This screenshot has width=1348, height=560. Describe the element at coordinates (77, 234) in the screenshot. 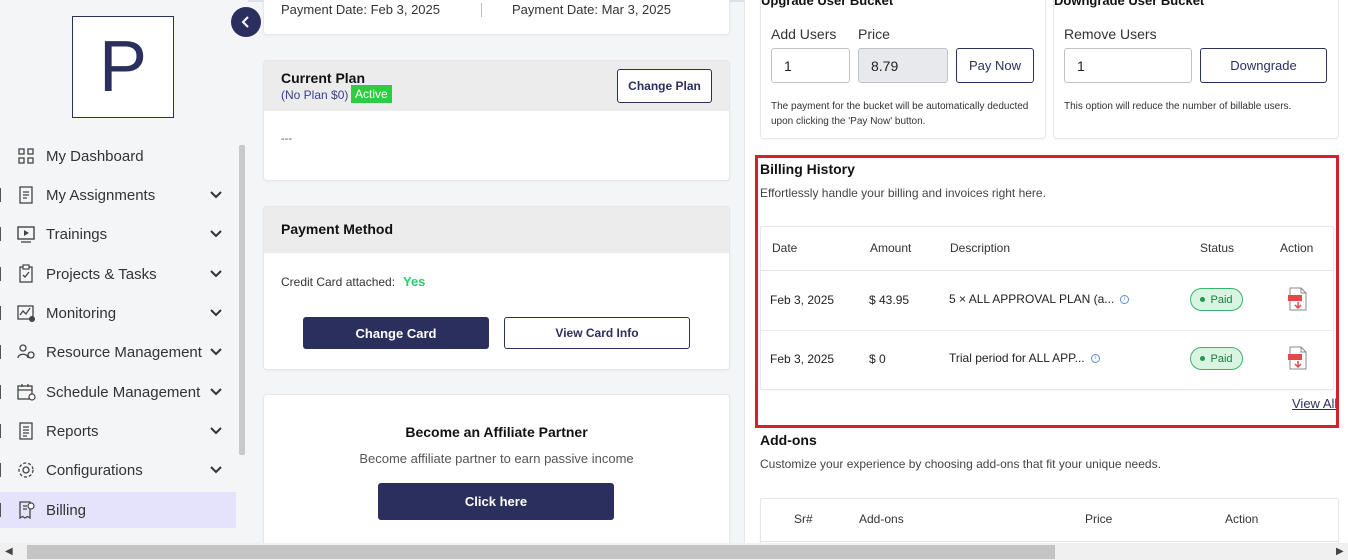

I see `sidebar-item-label: Trainings` at that location.